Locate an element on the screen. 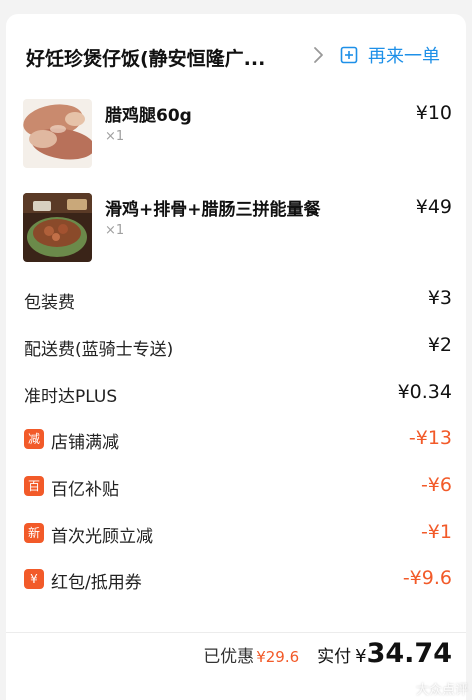 The image size is (472, 700). discount-value: -¥9.6 is located at coordinates (427, 578).